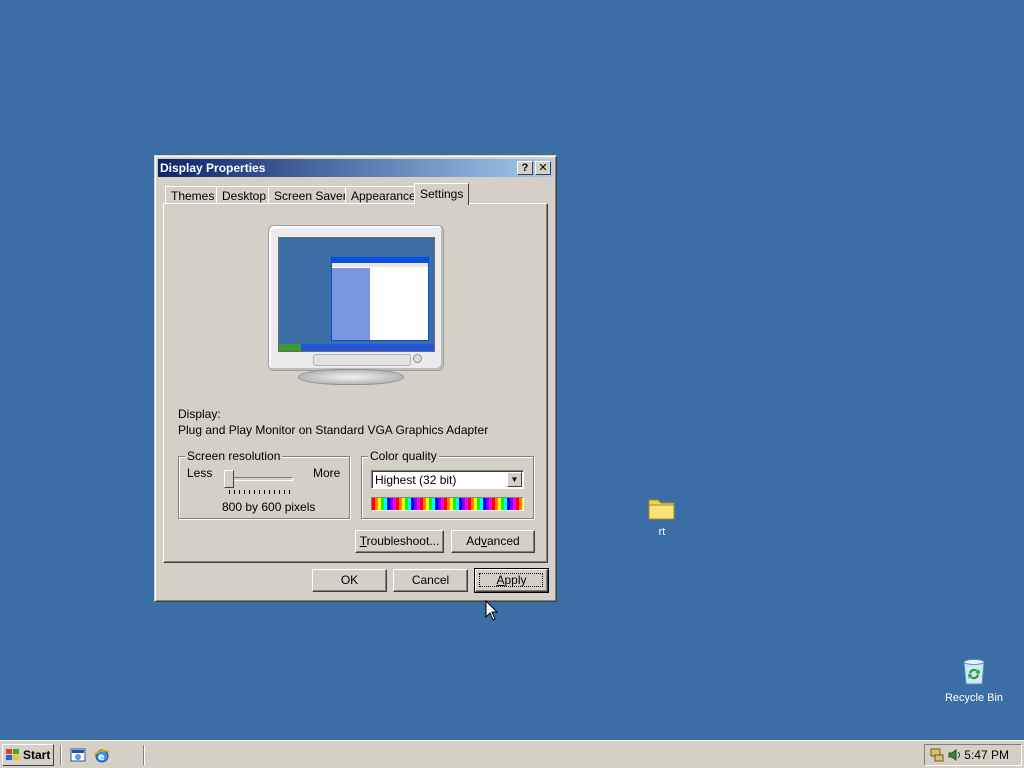  What do you see at coordinates (351, 377) in the screenshot?
I see `monitor-stand` at bounding box center [351, 377].